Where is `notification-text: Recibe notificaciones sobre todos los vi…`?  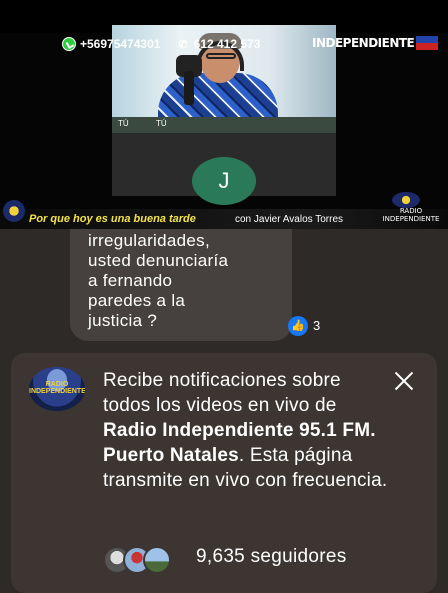 notification-text: Recibe notificaciones sobre todos los vi… is located at coordinates (248, 430).